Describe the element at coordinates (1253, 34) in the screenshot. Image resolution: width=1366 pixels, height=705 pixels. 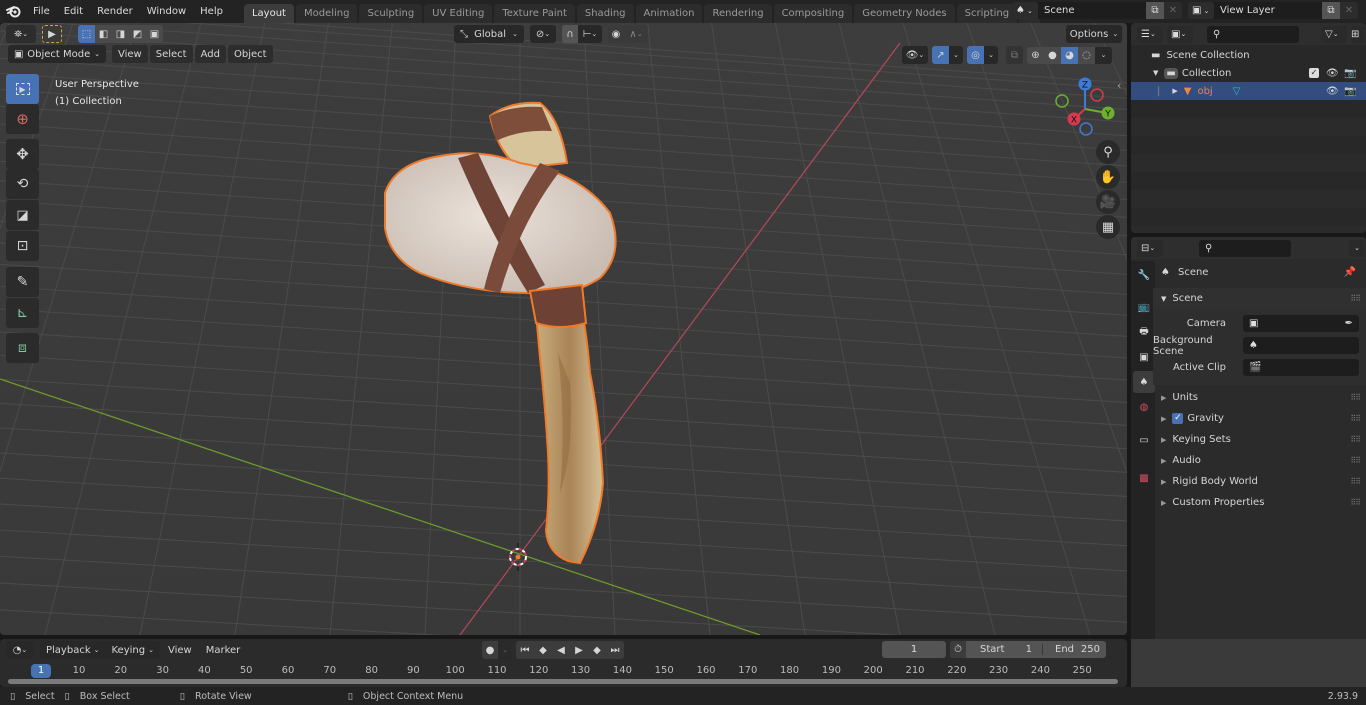
I see `outliner-search-input: ⚲` at that location.